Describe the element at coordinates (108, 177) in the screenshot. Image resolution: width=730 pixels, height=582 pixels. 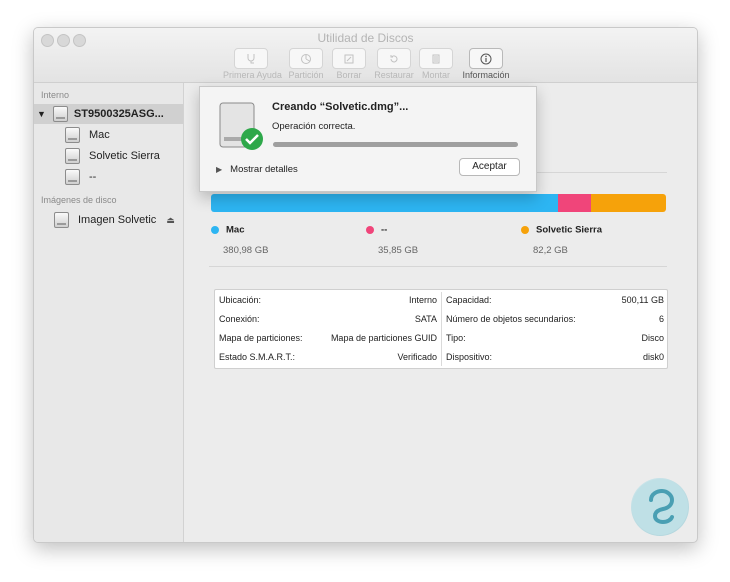
I see `sidebar-item-volume-dashes: --` at that location.